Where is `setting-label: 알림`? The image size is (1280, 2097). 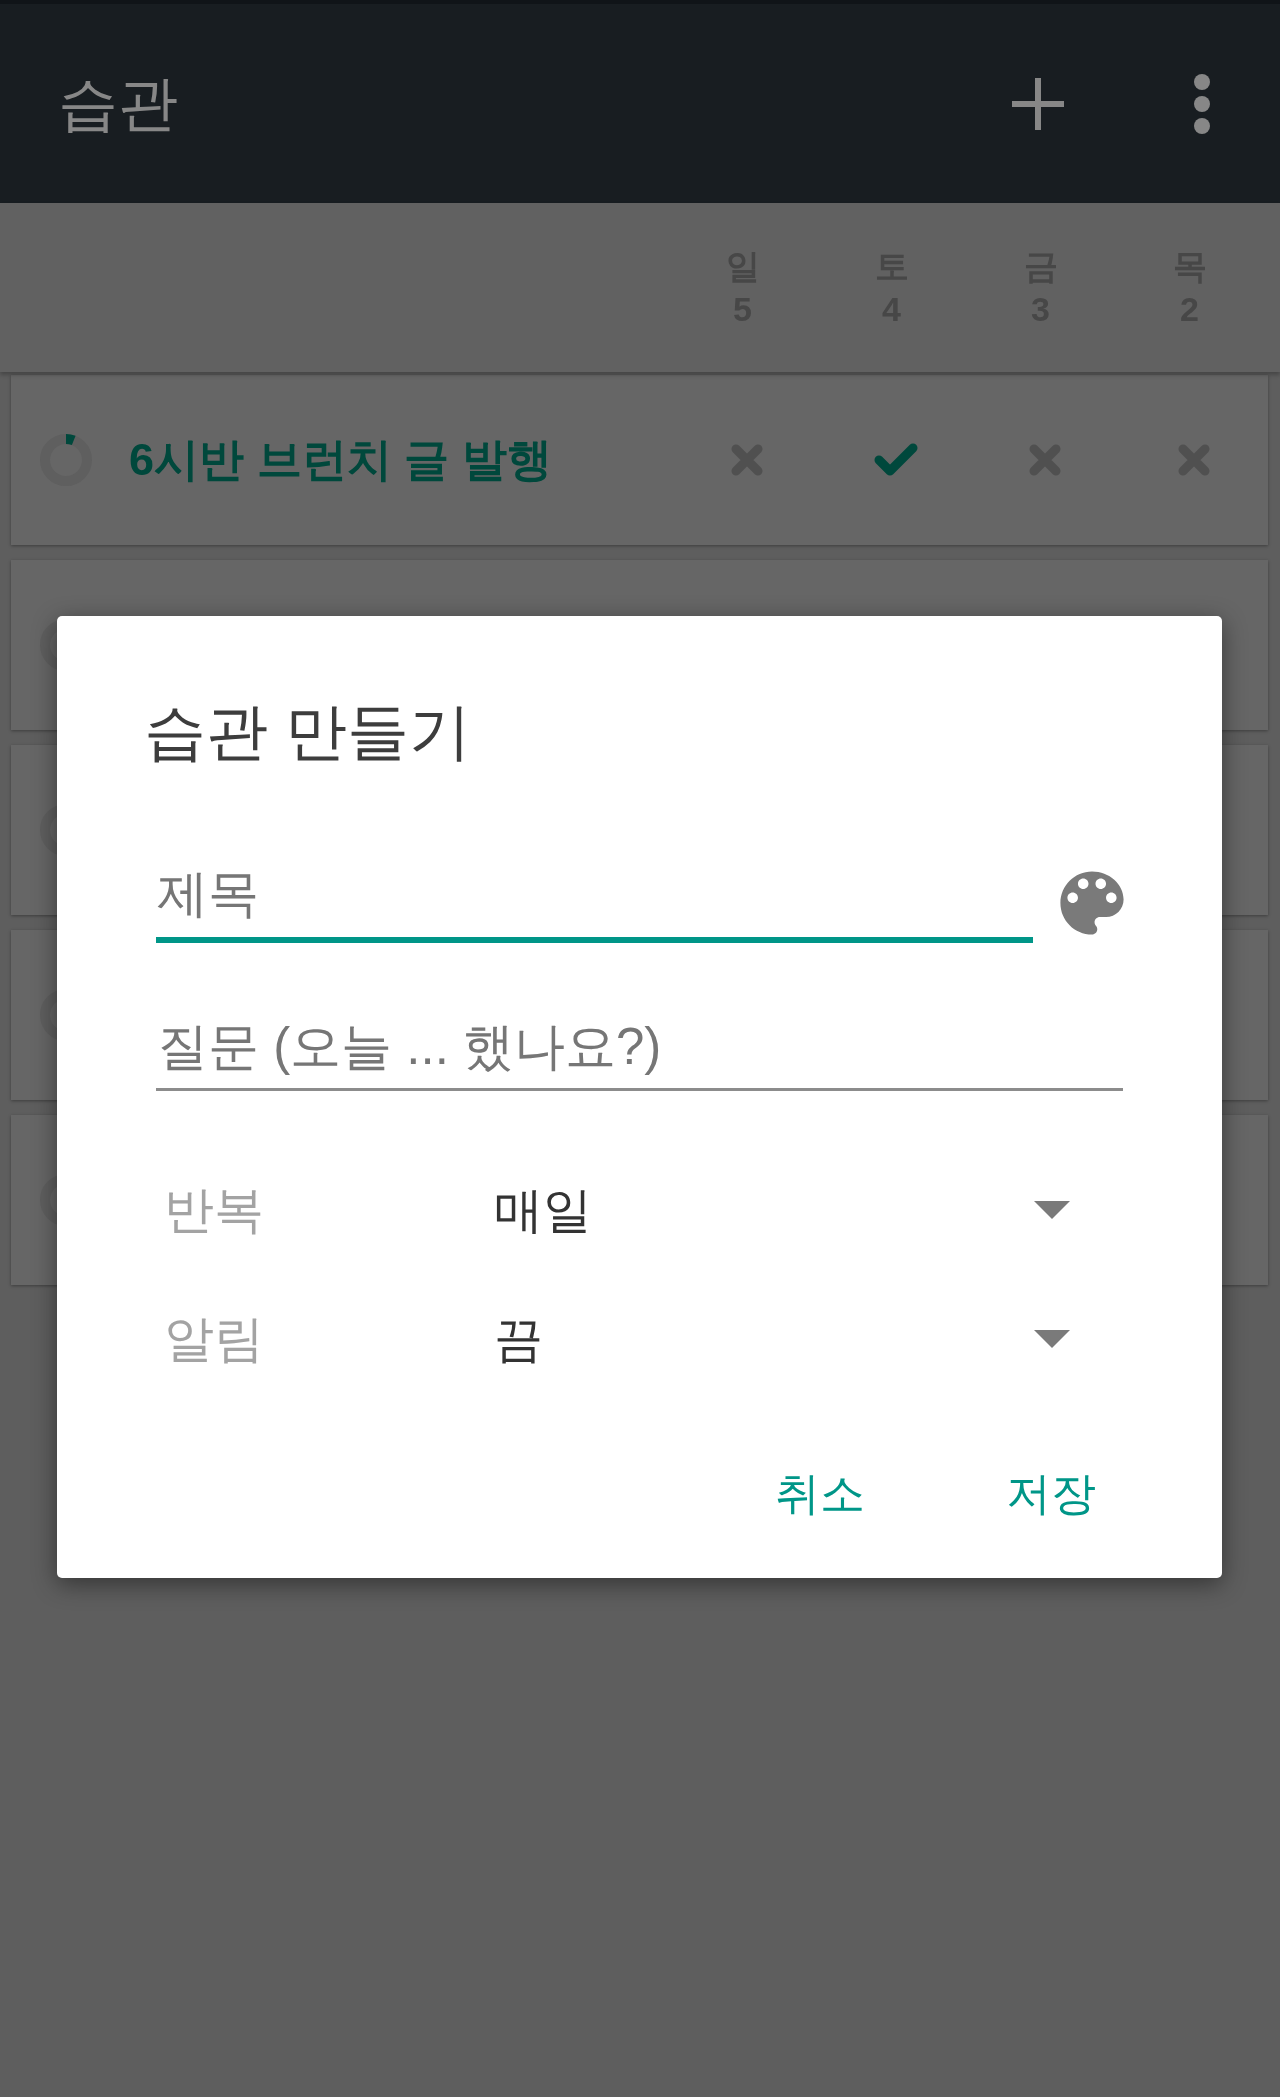
setting-label: 알림 is located at coordinates (214, 1339).